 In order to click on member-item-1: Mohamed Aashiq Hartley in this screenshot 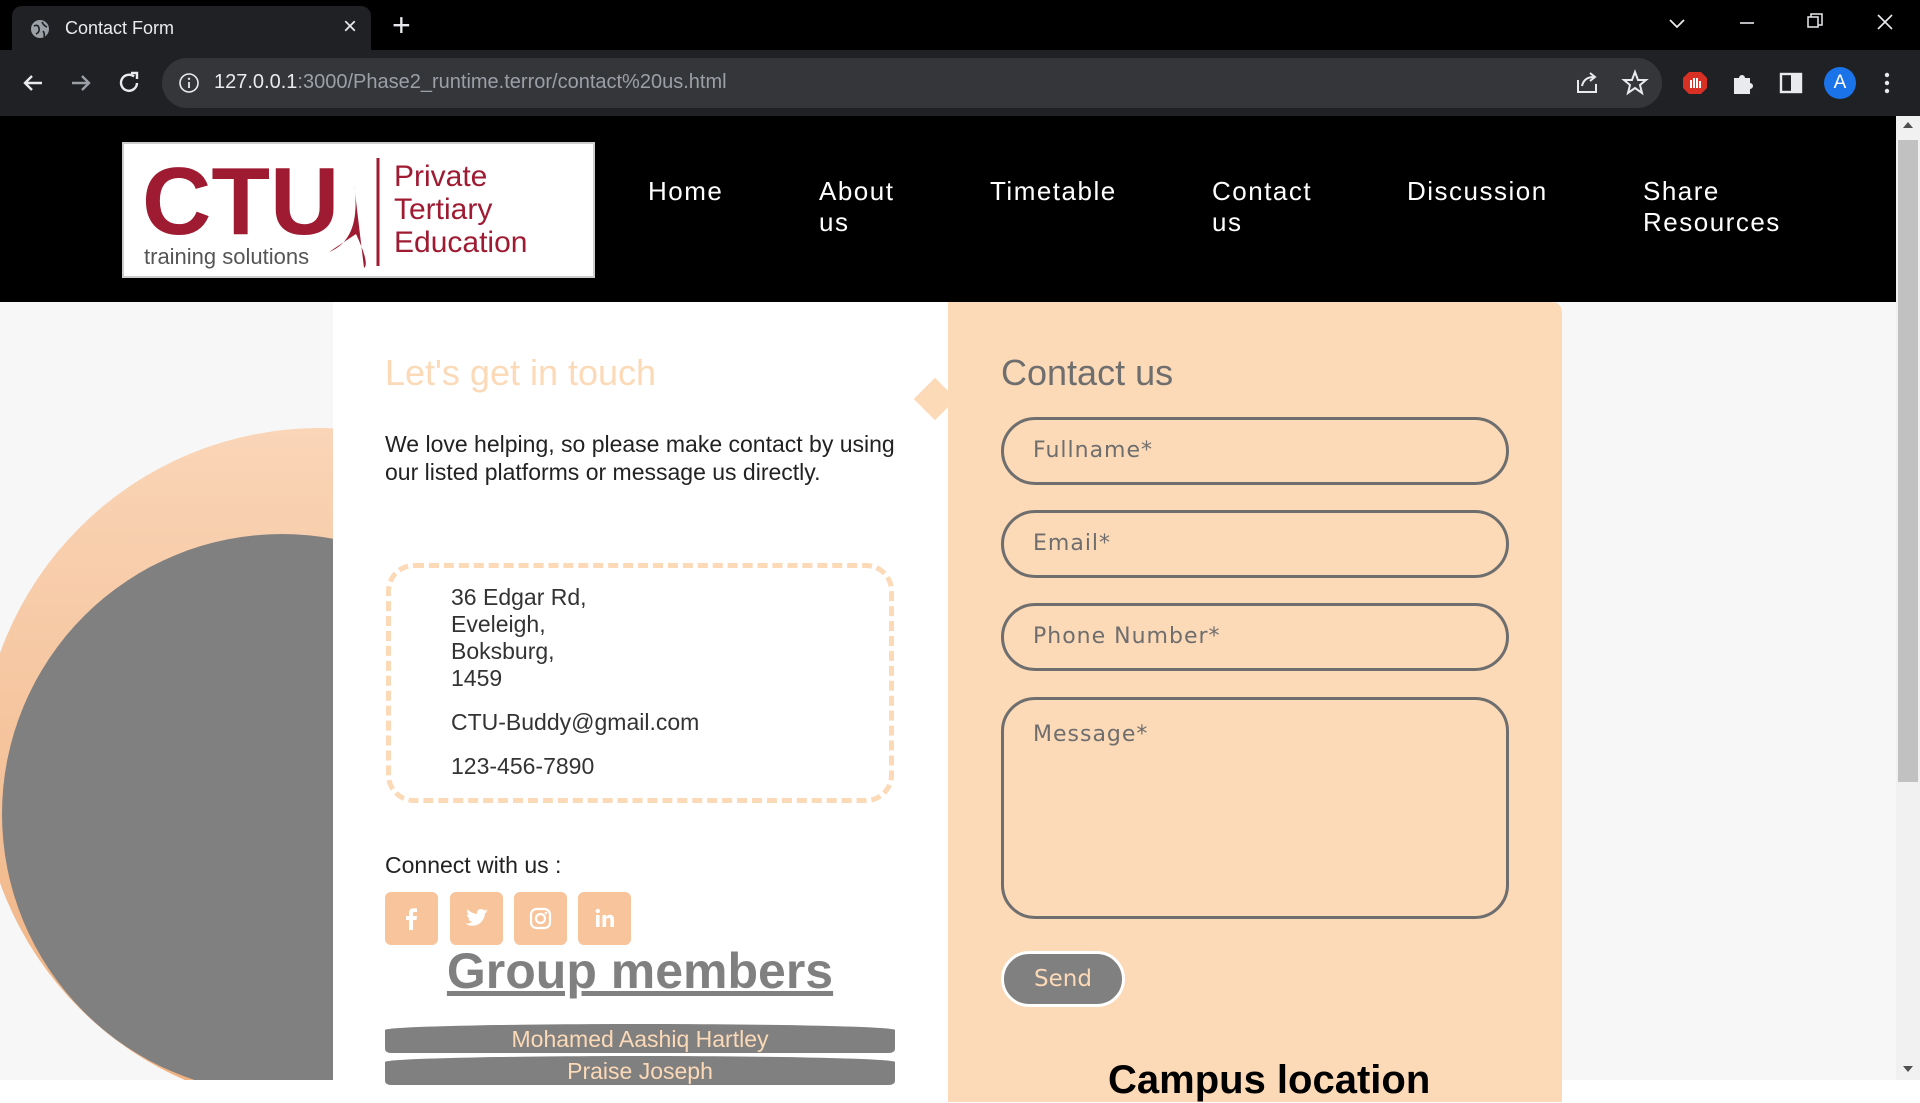, I will do `click(640, 1038)`.